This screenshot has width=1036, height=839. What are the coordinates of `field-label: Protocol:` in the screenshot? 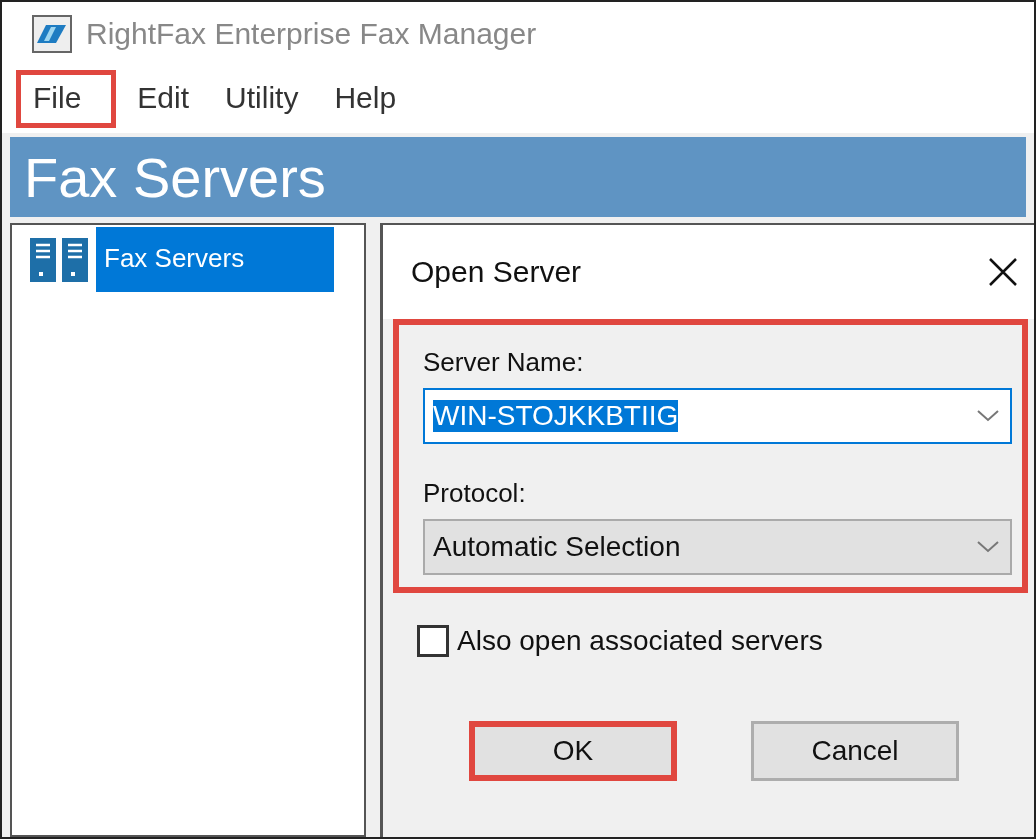 It's located at (475, 493).